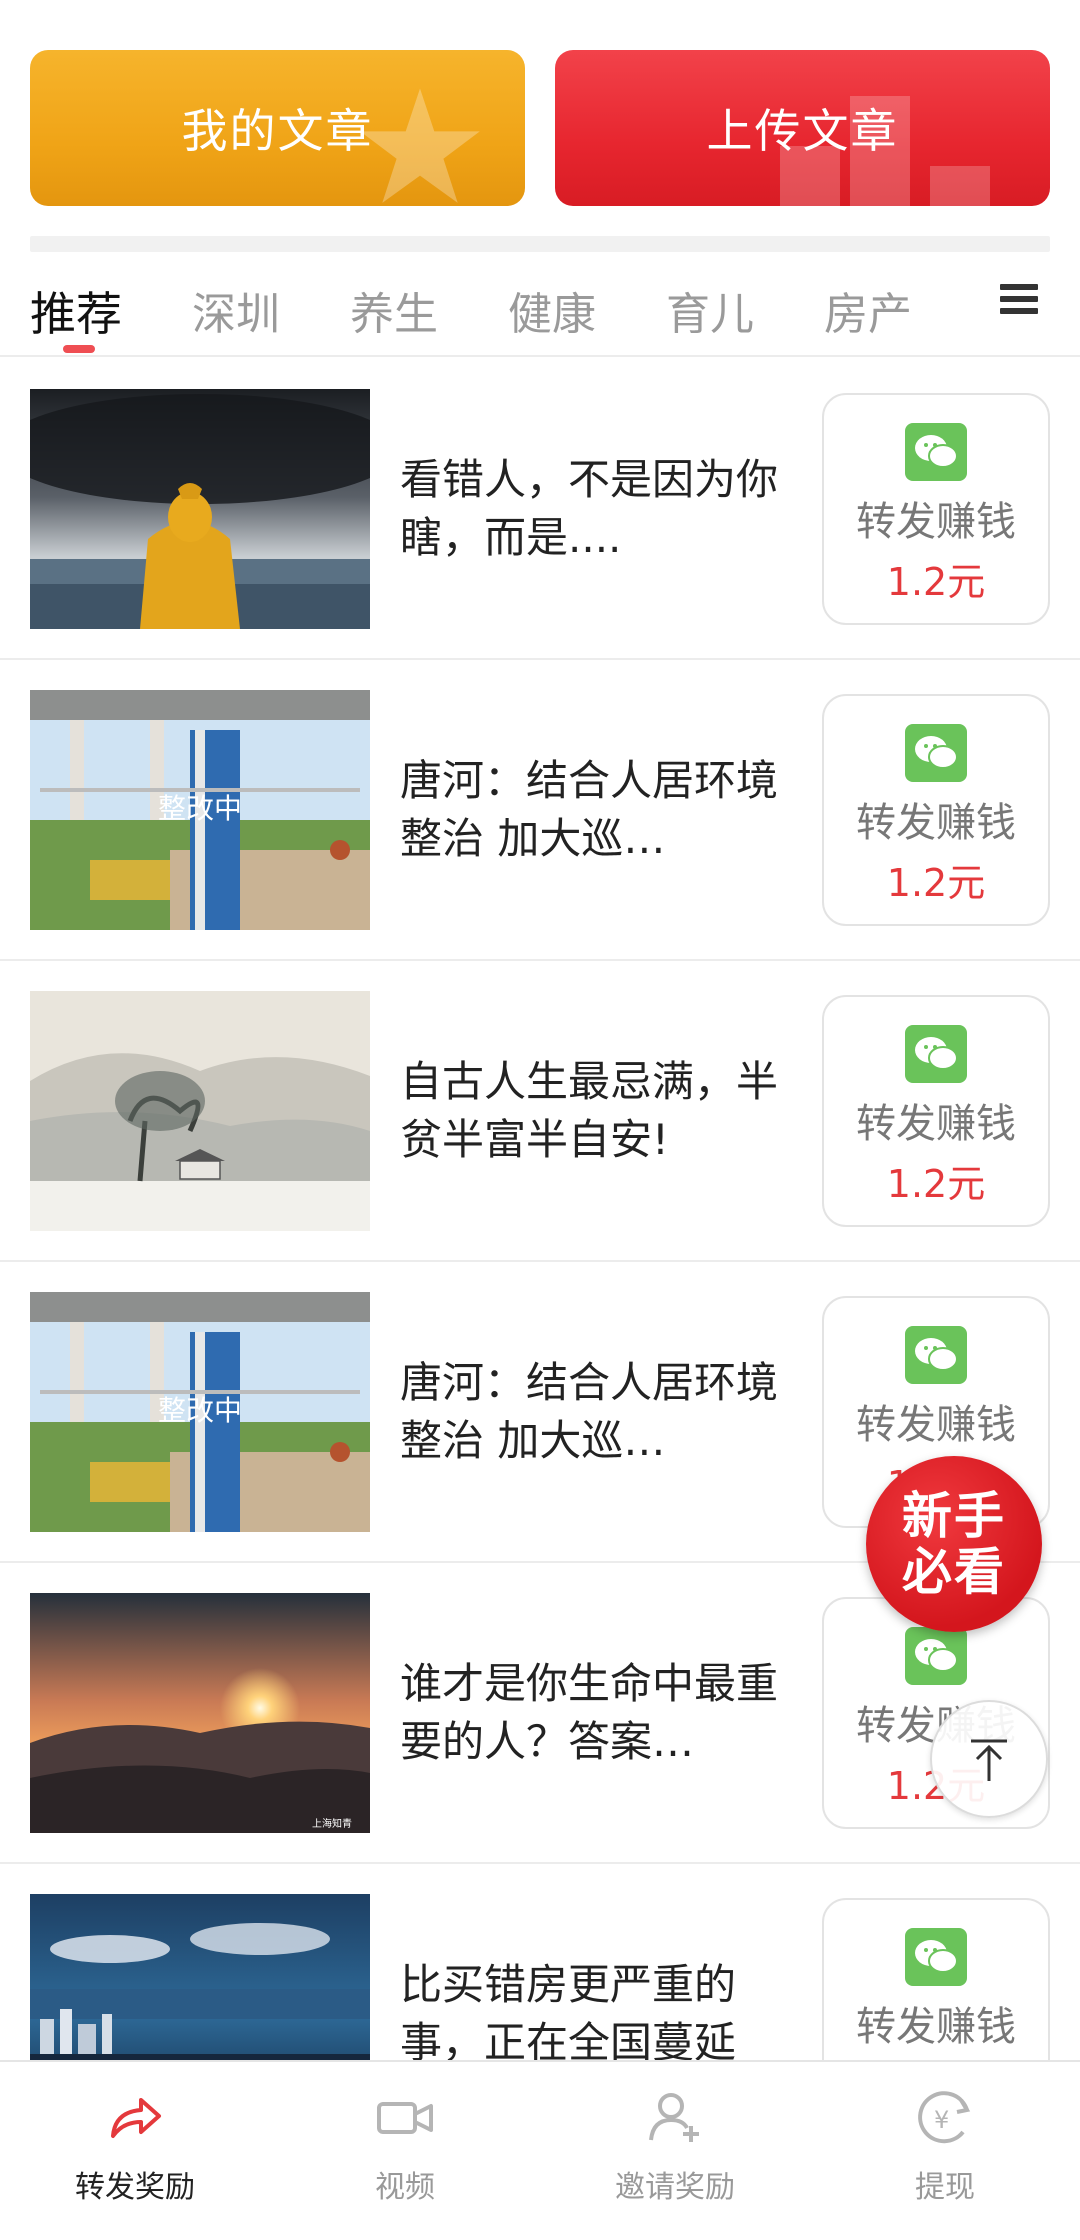 This screenshot has height=2240, width=1080. What do you see at coordinates (135, 2187) in the screenshot?
I see `nav-label: 转发奖励` at bounding box center [135, 2187].